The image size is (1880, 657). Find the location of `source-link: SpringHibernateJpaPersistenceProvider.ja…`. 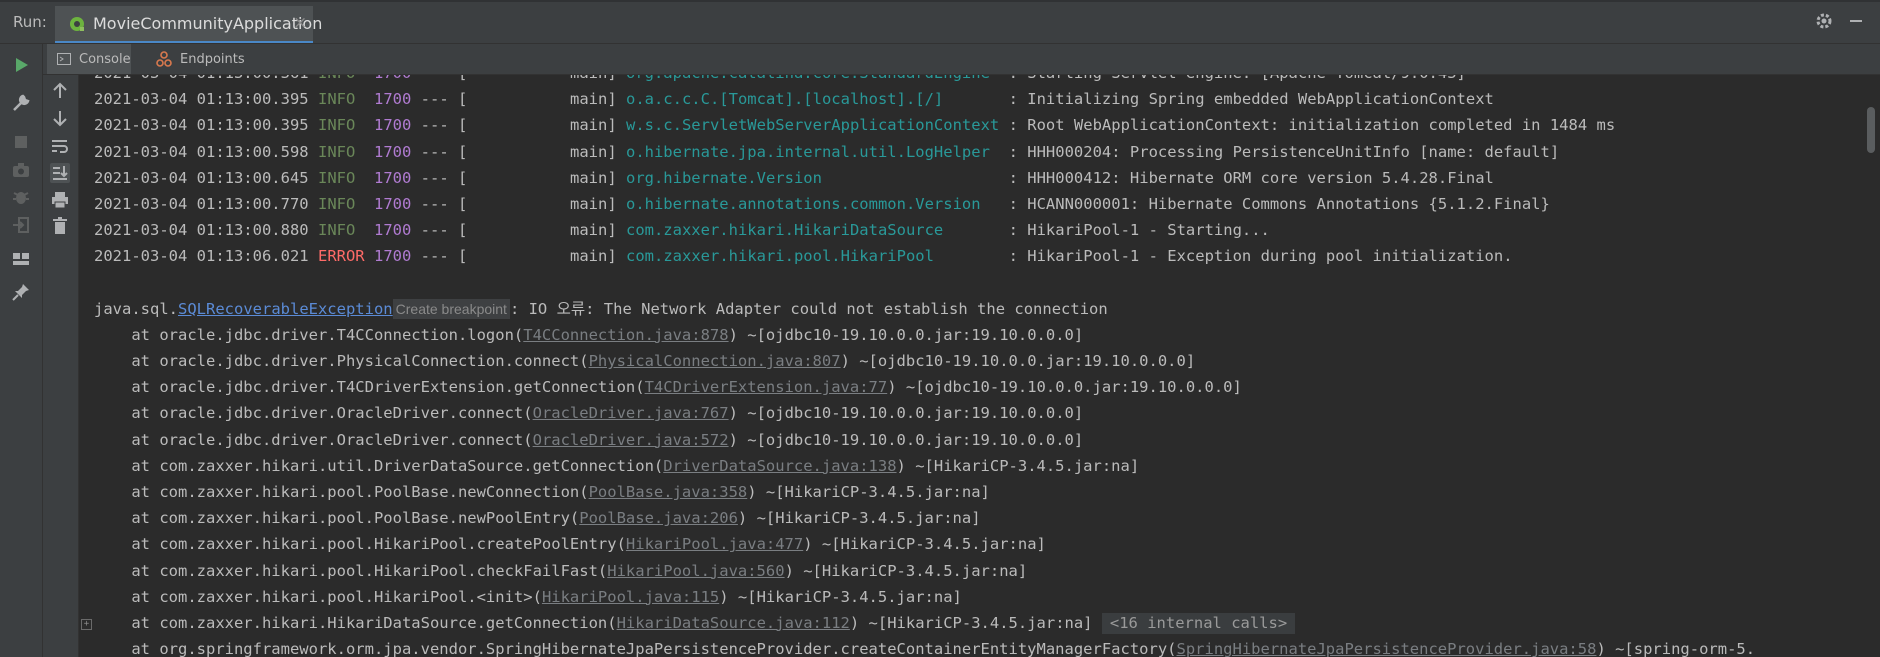

source-link: SpringHibernateJpaPersistenceProvider.ja… is located at coordinates (1387, 648).